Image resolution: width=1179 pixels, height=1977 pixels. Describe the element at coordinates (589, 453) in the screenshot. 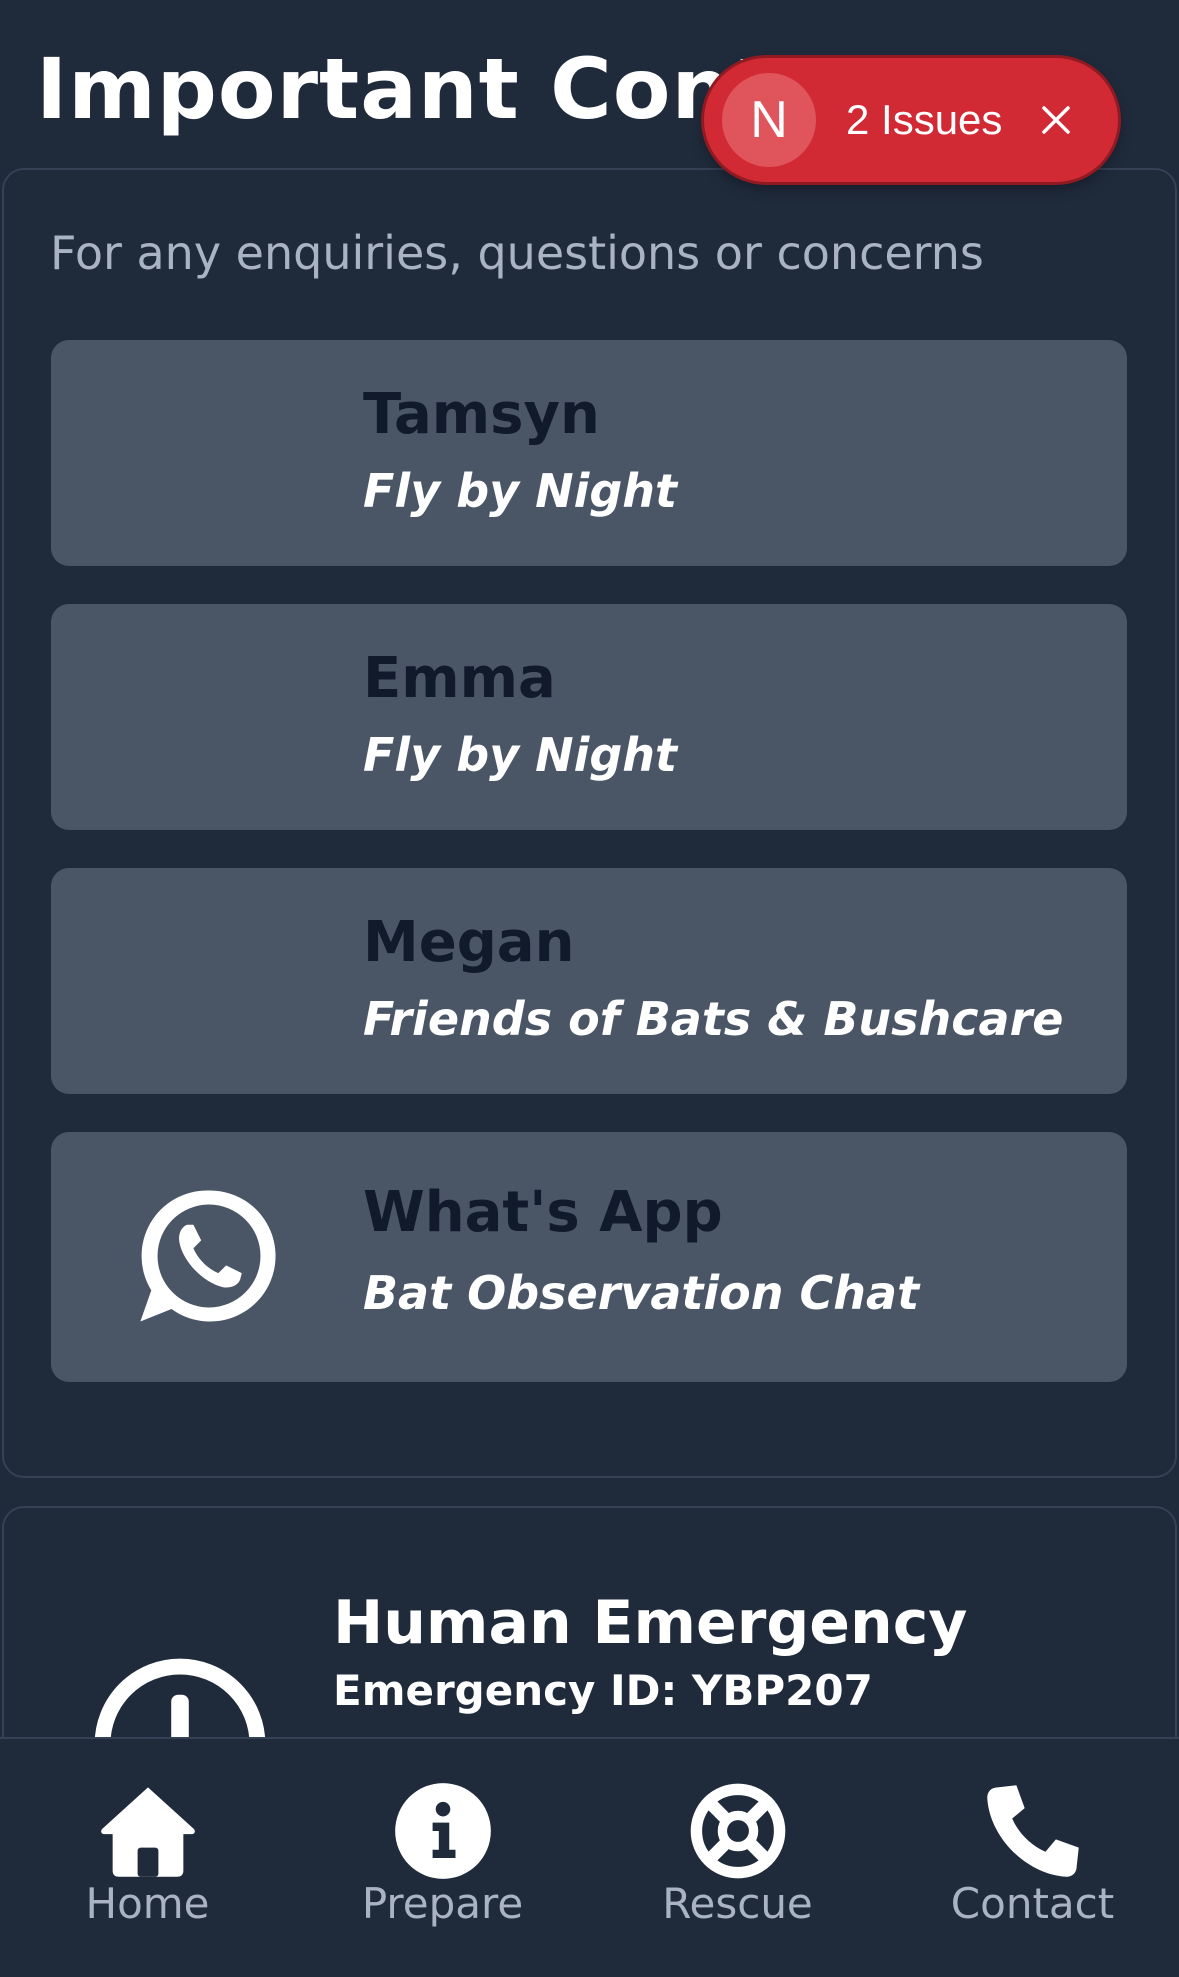

I see `contact-row-tamsyn: Tamsyn Fly by Night` at that location.